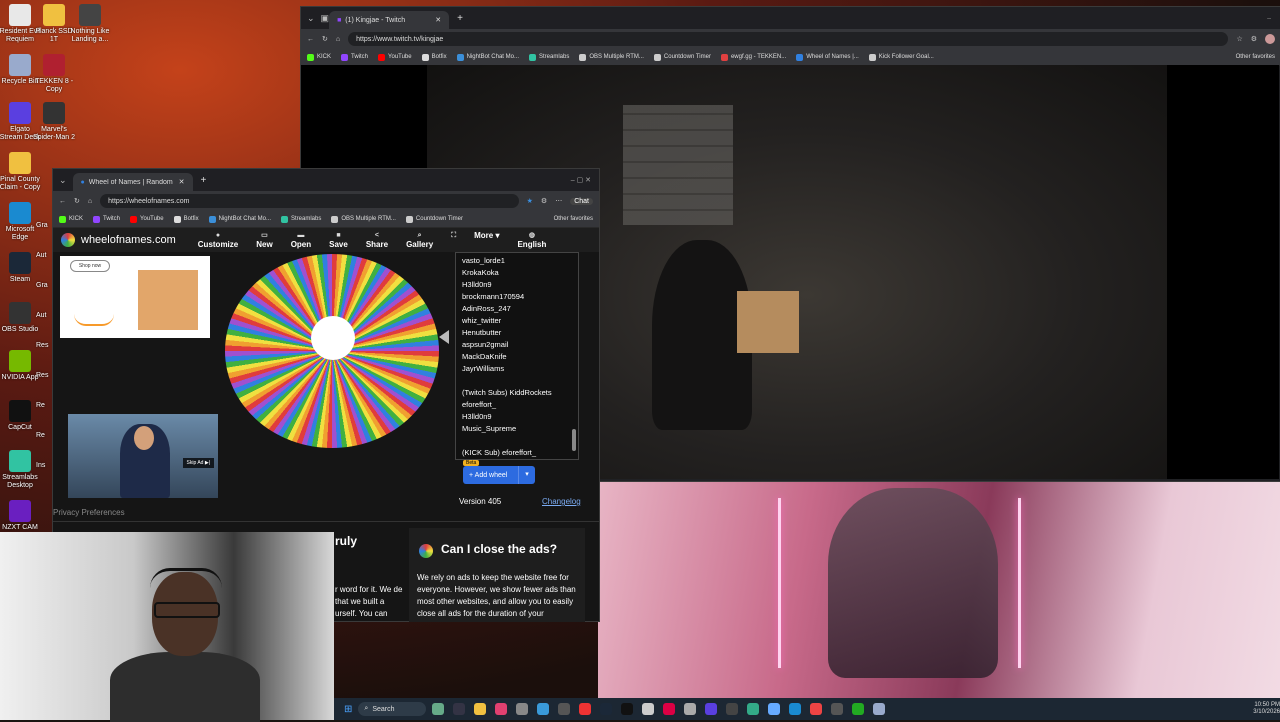 The height and width of the screenshot is (722, 1280). Describe the element at coordinates (499, 475) in the screenshot. I see `add-wheel-button: + Add wheel ▾` at that location.